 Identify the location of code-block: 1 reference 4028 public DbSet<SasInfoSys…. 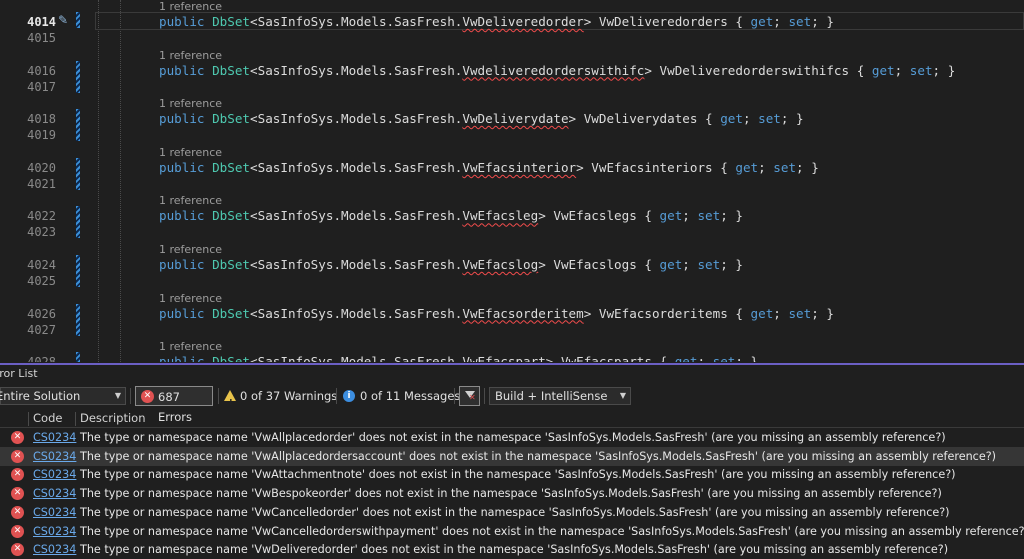
(512, 348).